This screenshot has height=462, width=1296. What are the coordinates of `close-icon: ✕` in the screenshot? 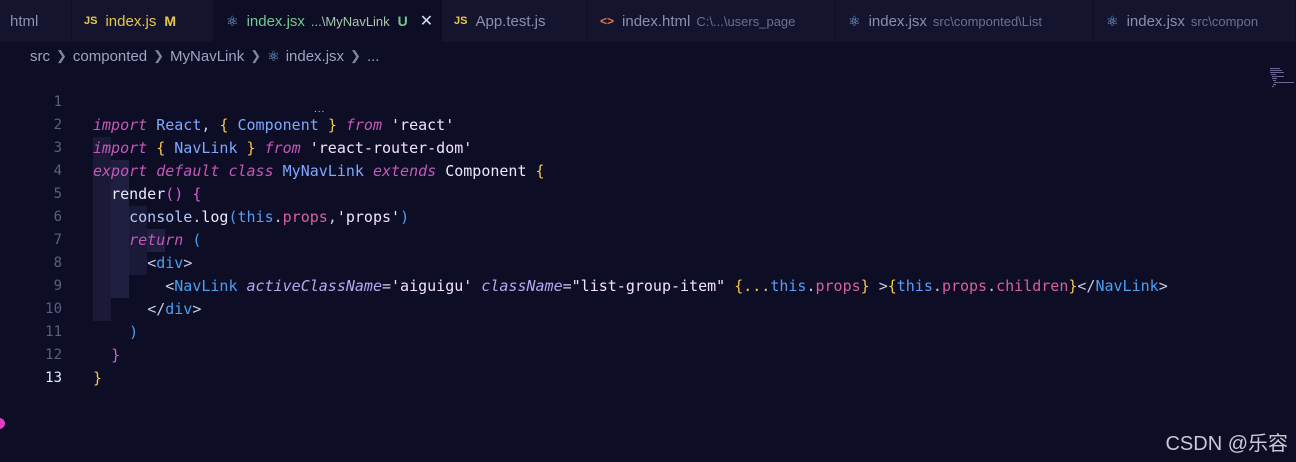 It's located at (426, 21).